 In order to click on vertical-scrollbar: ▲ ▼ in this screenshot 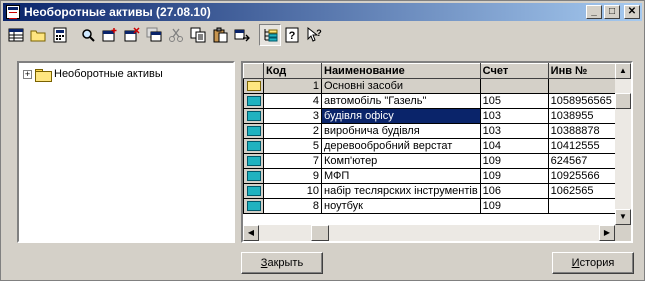, I will do `click(623, 144)`.